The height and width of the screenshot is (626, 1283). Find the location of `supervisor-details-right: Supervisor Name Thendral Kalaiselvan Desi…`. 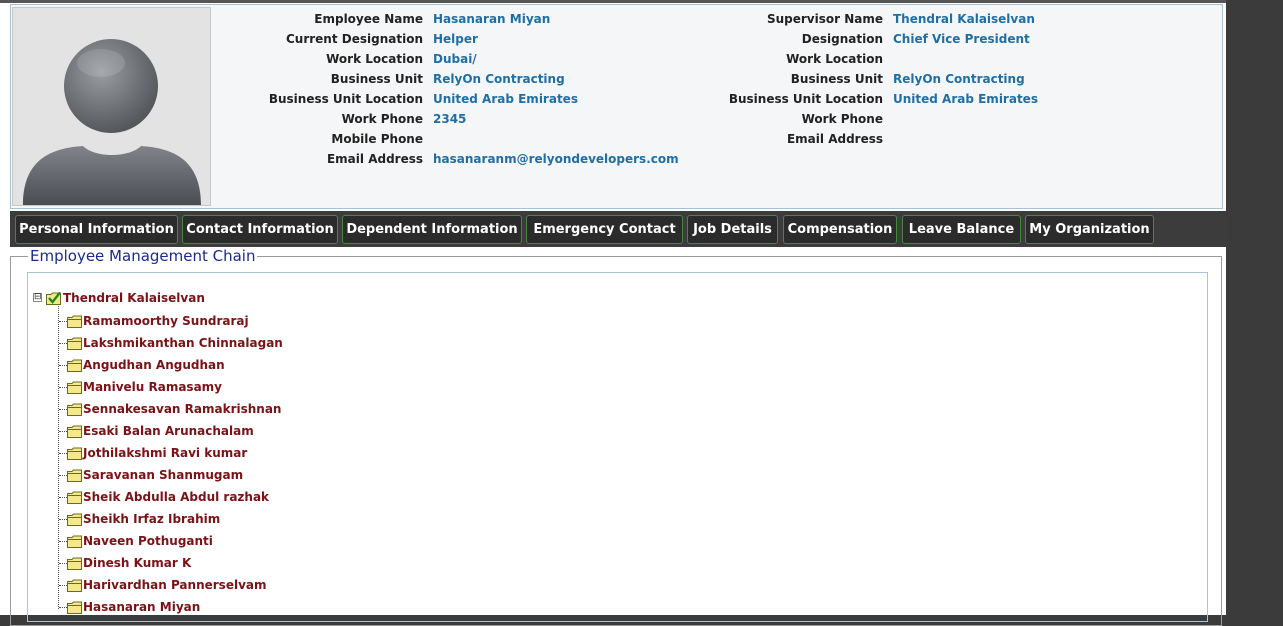

supervisor-details-right: Supervisor Name Thendral Kalaiselvan Desi… is located at coordinates (857, 79).